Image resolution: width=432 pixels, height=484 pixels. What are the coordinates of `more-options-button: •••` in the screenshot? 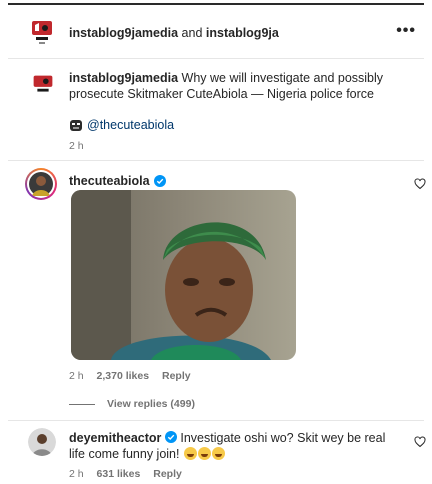 It's located at (406, 31).